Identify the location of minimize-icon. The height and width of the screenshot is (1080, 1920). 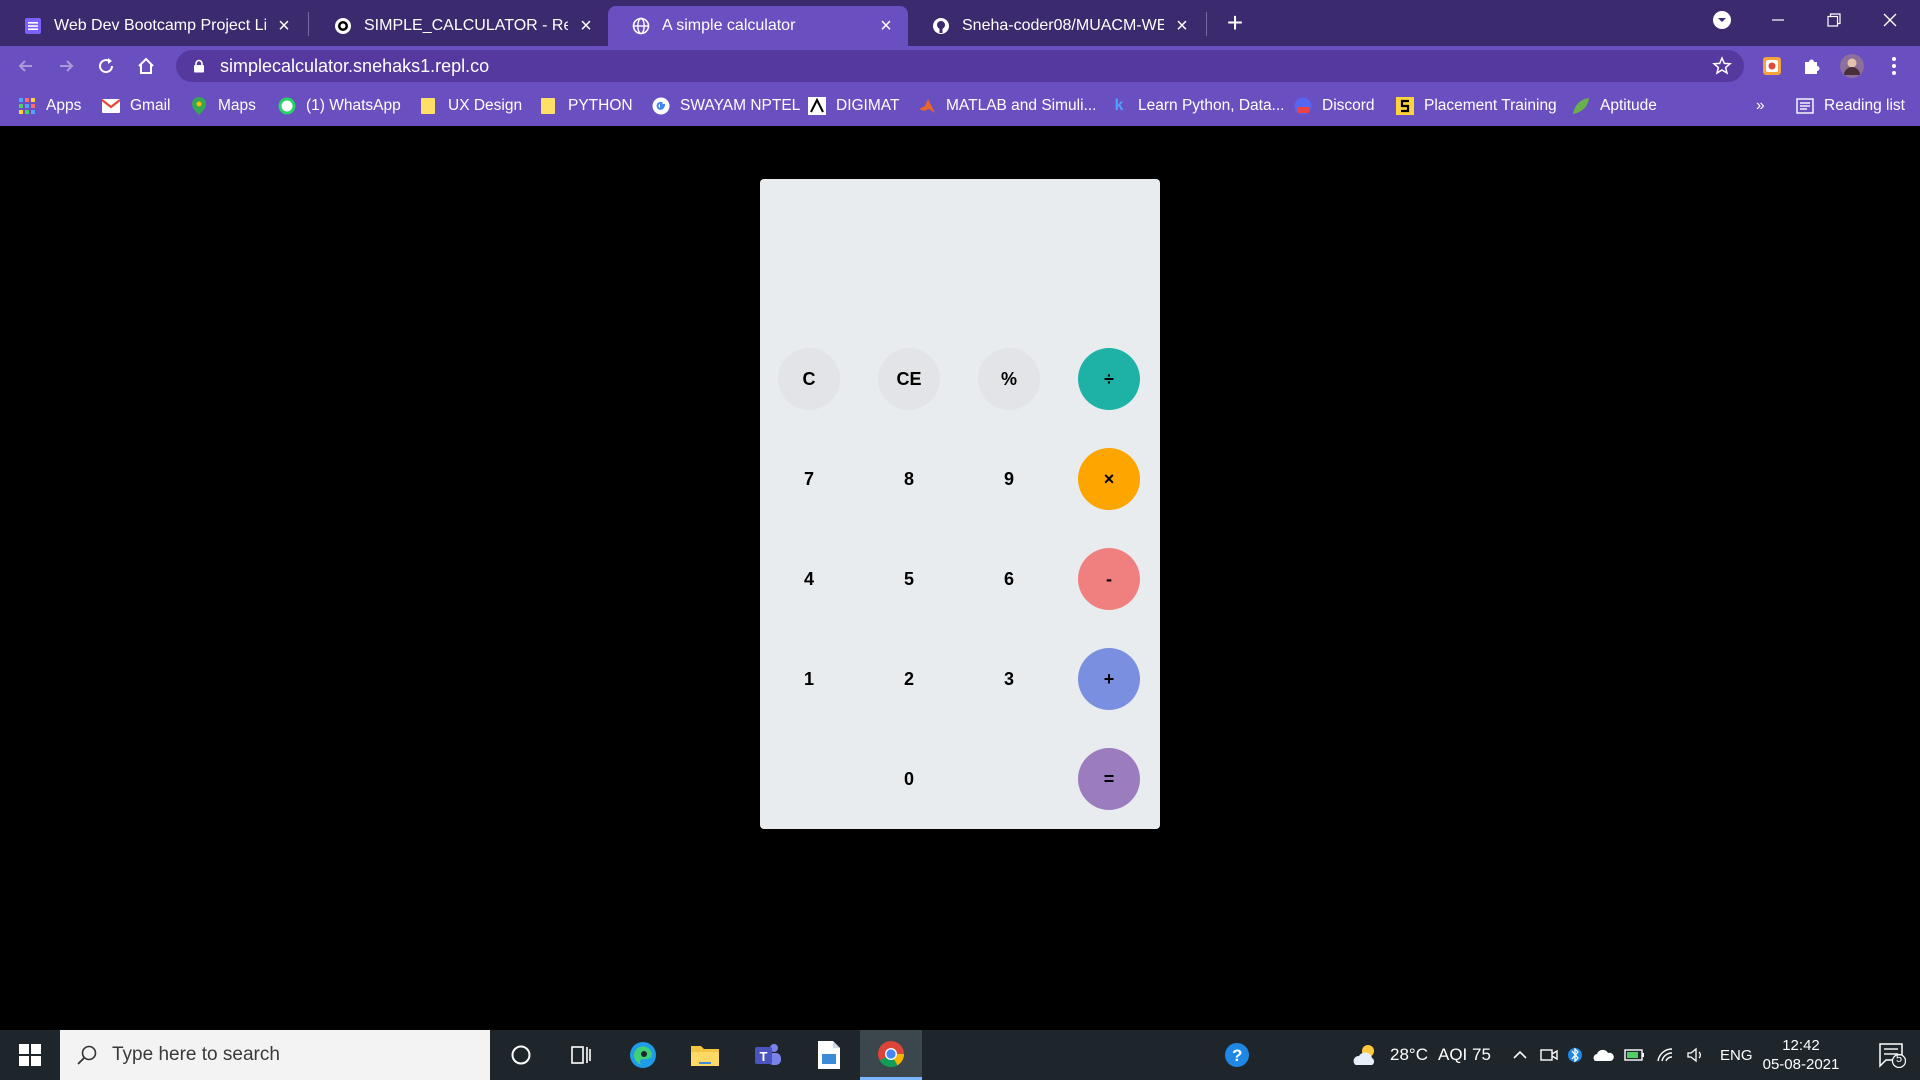
(1778, 20).